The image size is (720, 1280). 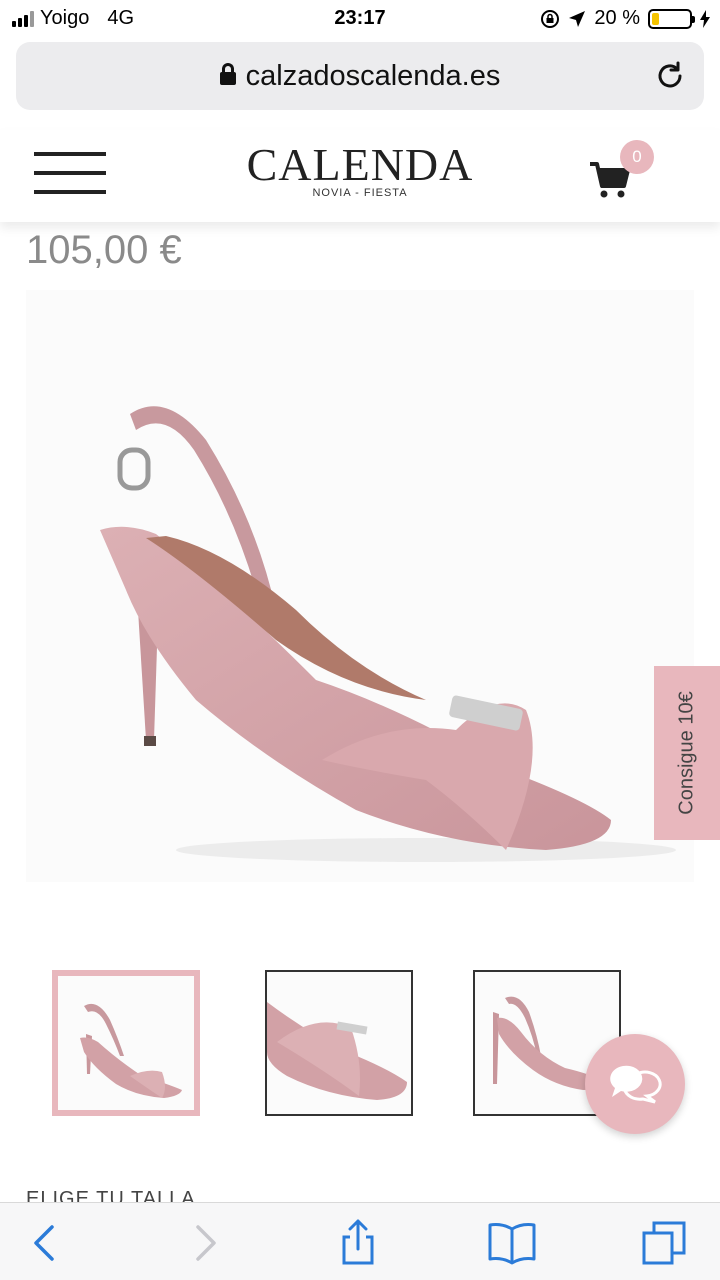 I want to click on battery-percent: 20 %, so click(x=617, y=18).